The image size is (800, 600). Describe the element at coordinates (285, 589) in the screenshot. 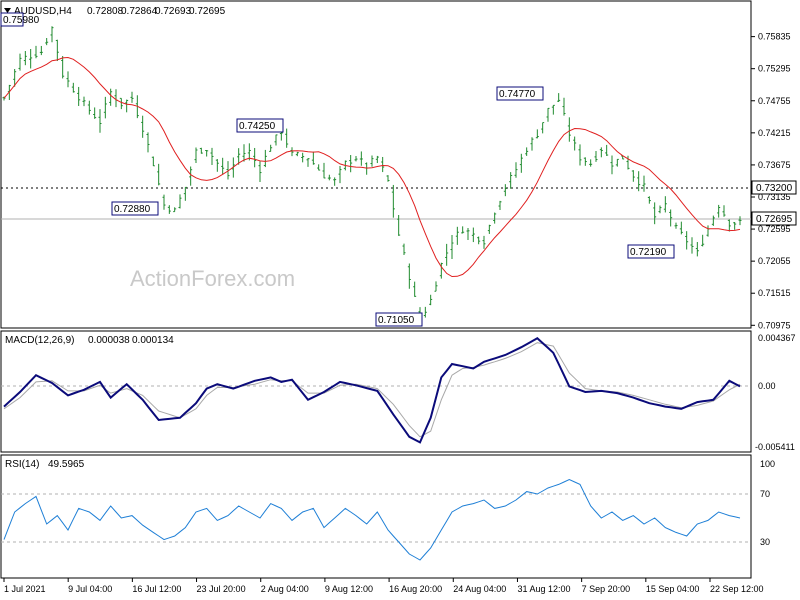

I see `time-tick-label: 2 Aug 04:00` at that location.